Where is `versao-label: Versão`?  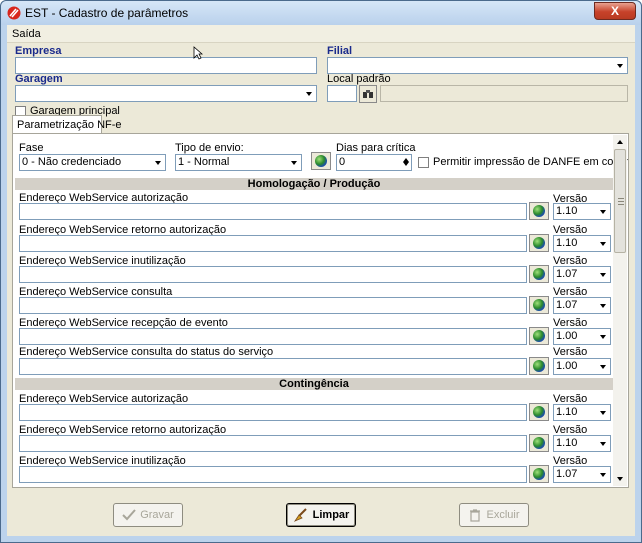
versao-label: Versão is located at coordinates (570, 352).